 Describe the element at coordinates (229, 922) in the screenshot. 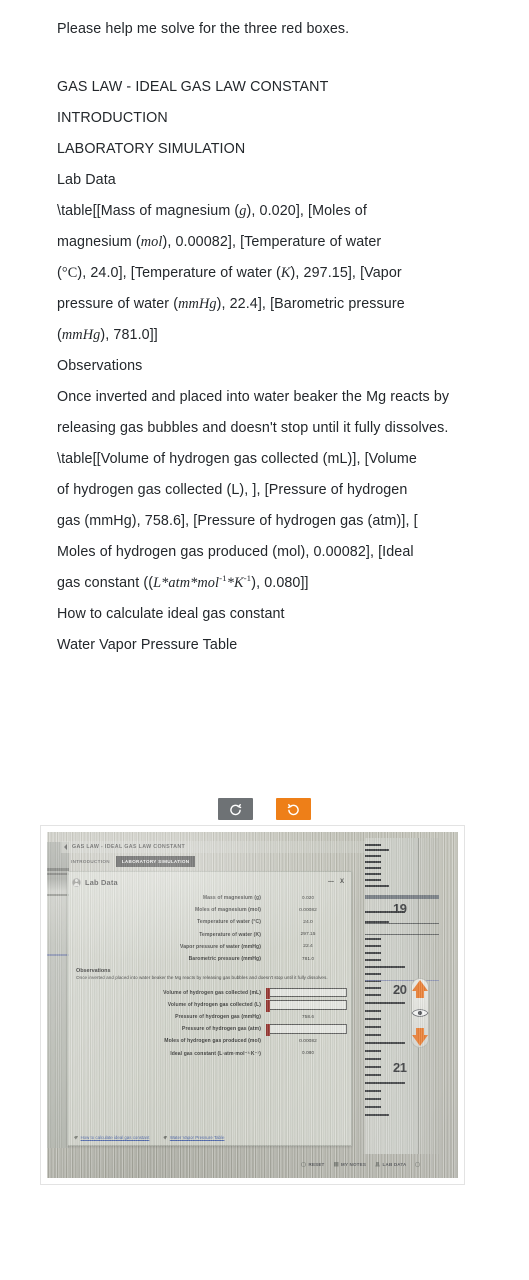

I see `row-label: Temperature of water (°C)` at that location.